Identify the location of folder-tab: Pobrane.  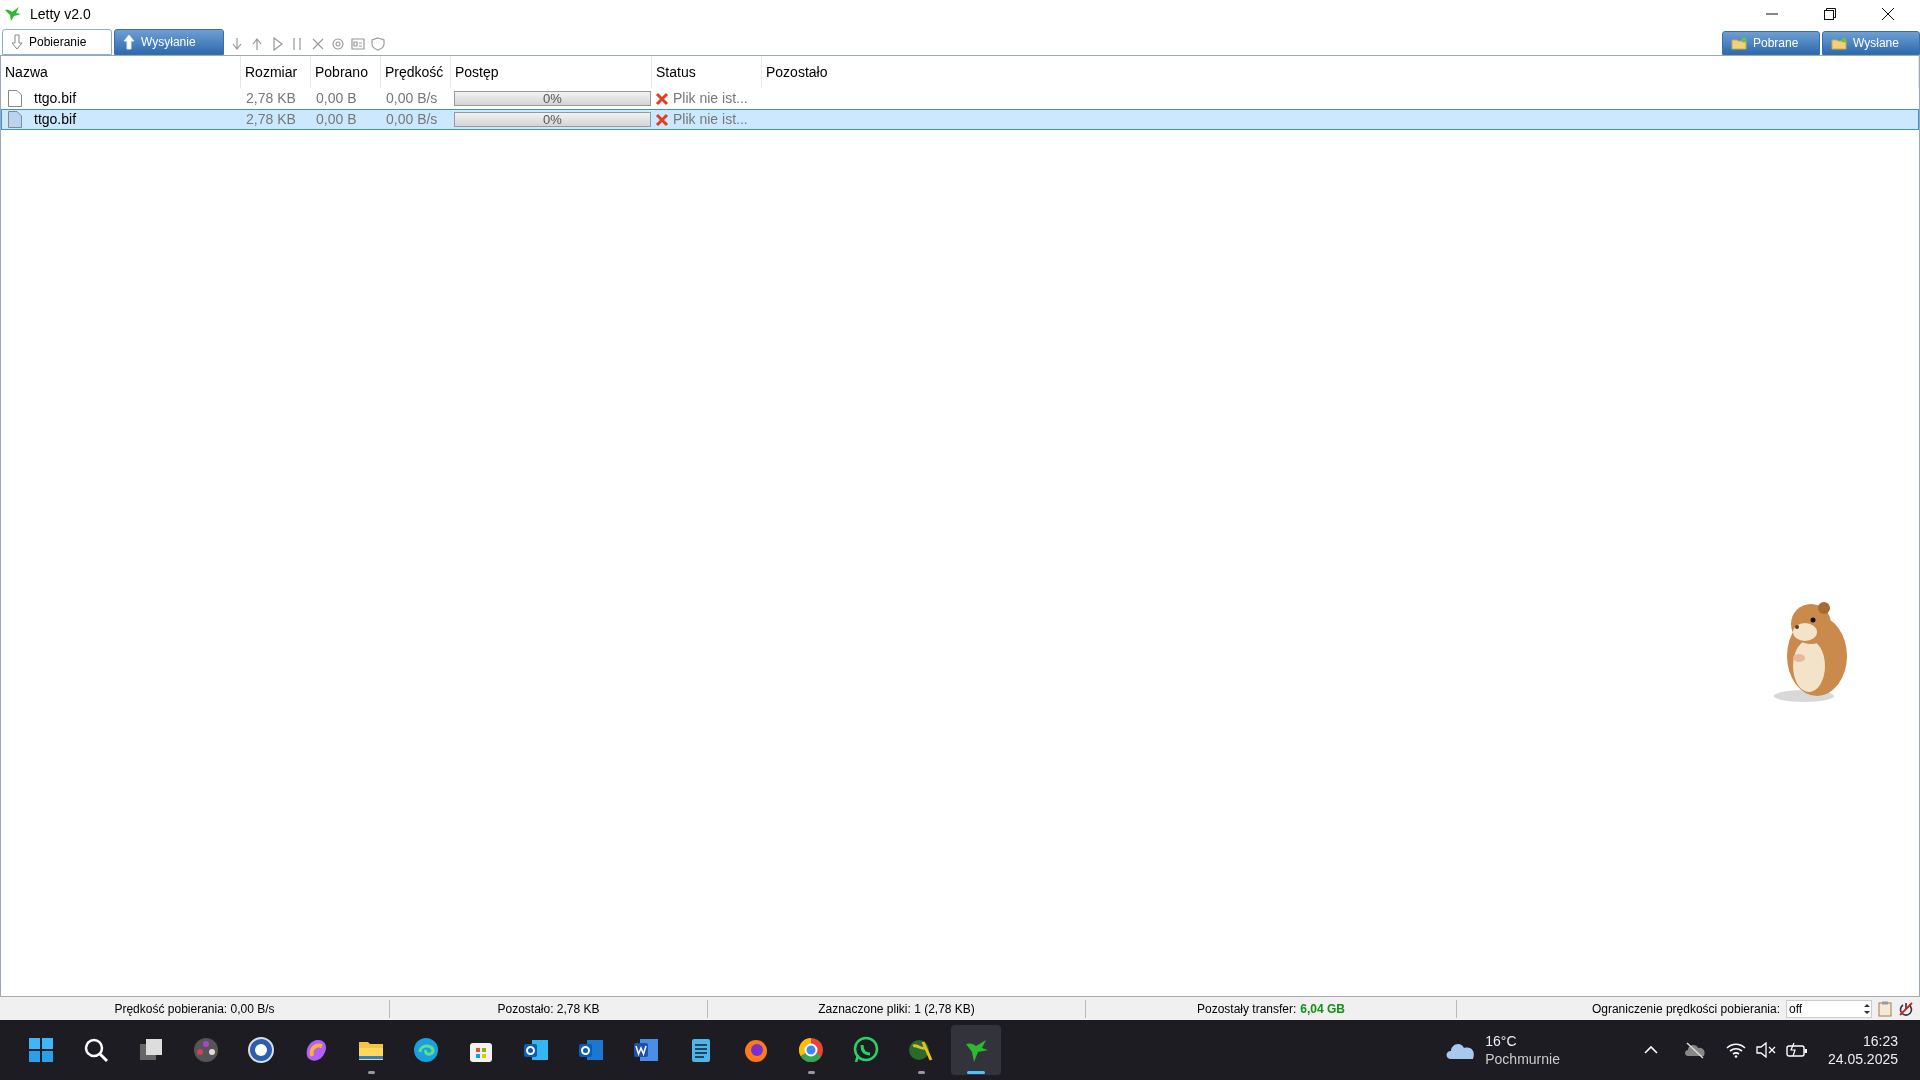
(1771, 43).